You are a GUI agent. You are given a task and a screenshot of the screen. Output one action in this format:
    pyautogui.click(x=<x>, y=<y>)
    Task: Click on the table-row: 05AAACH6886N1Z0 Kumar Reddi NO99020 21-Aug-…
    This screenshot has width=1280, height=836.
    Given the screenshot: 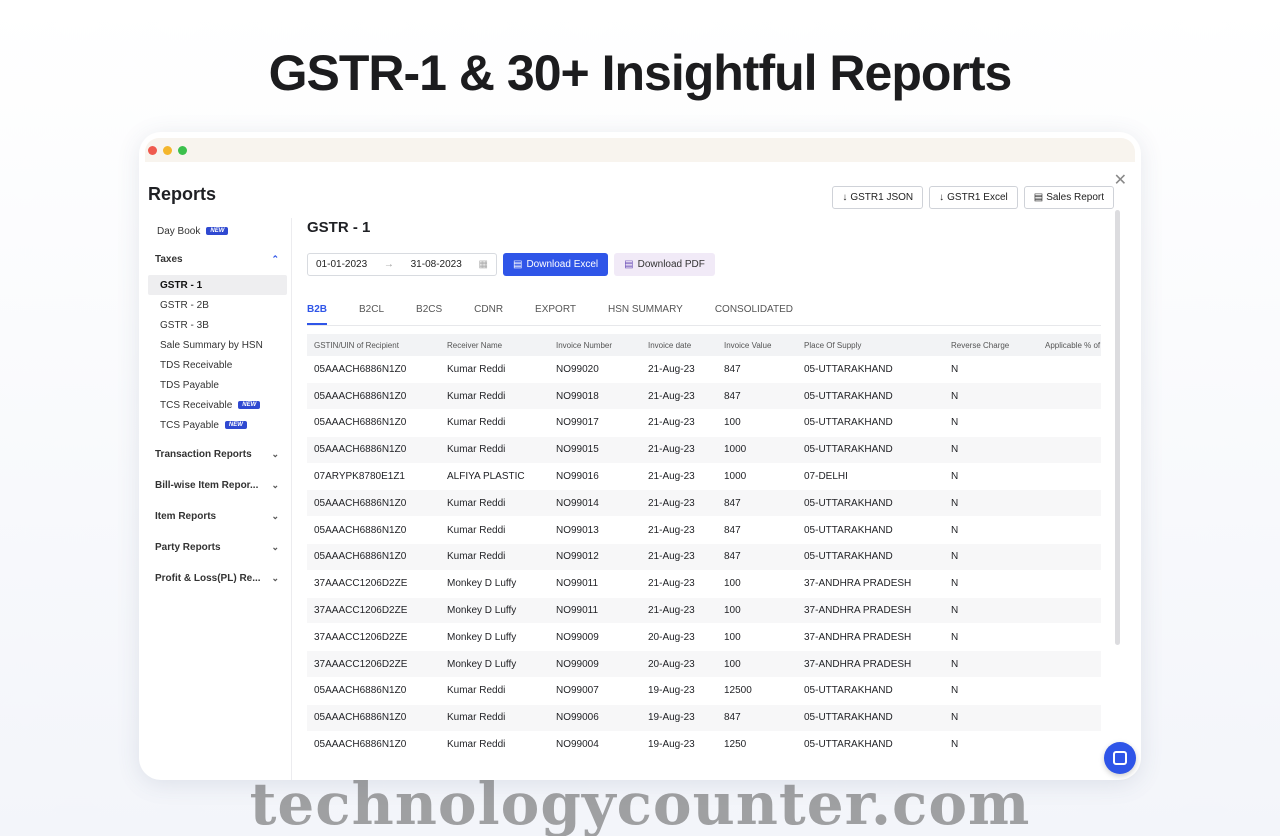 What is the action you would take?
    pyautogui.click(x=704, y=370)
    